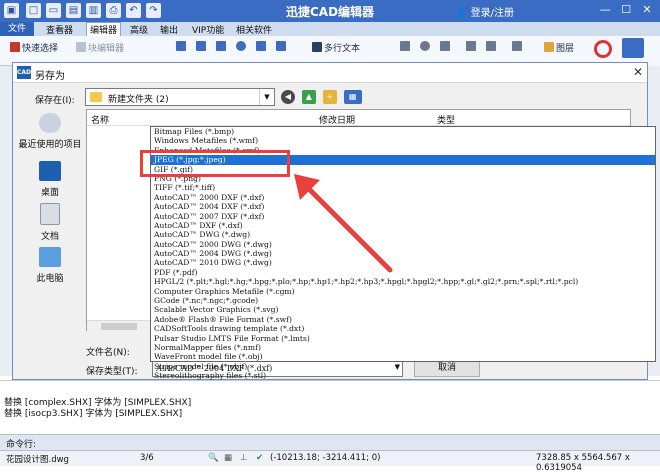  Describe the element at coordinates (446, 119) in the screenshot. I see `column-type: 类型` at that location.